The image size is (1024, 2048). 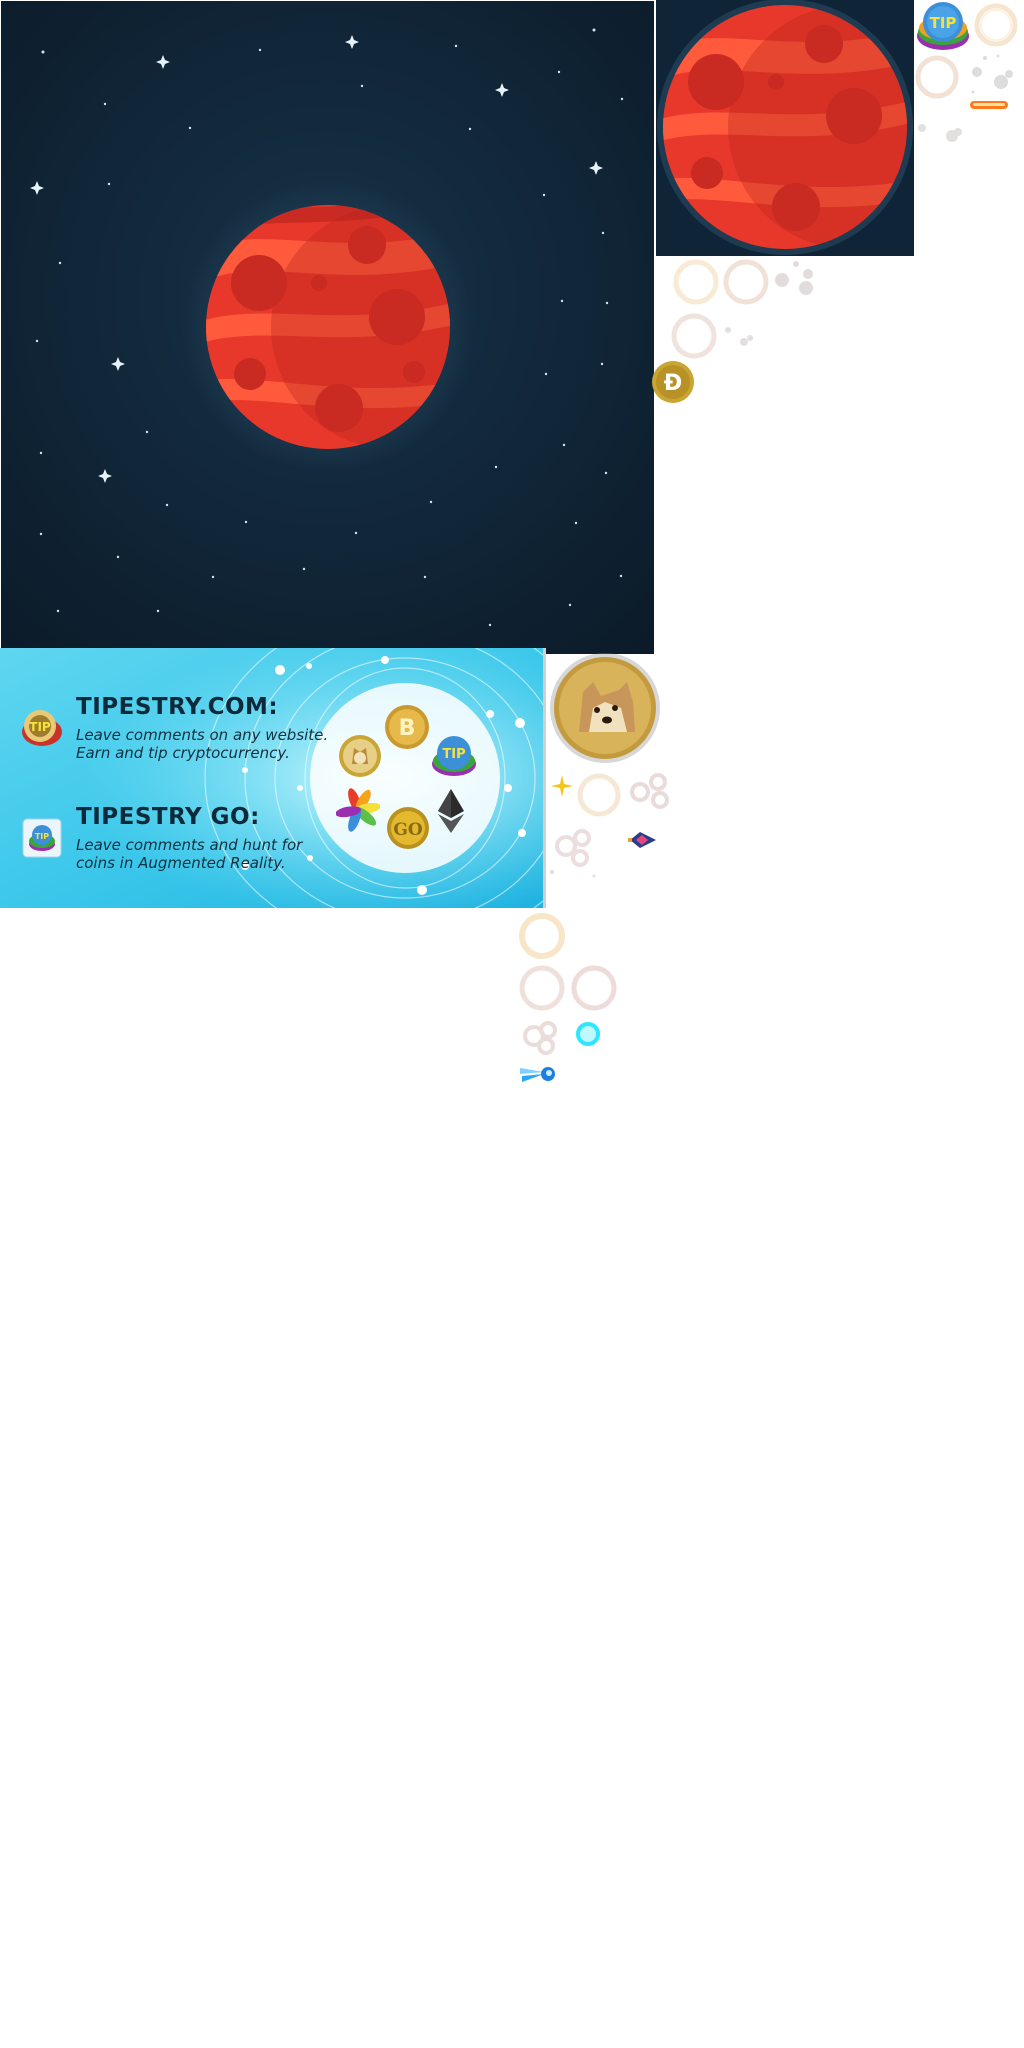 What do you see at coordinates (202, 735) in the screenshot?
I see `banner-text-1a: Leave comments on any website.` at bounding box center [202, 735].